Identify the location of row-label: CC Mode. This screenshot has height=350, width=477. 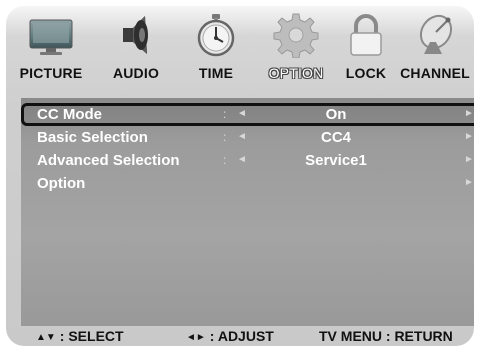
(69, 114).